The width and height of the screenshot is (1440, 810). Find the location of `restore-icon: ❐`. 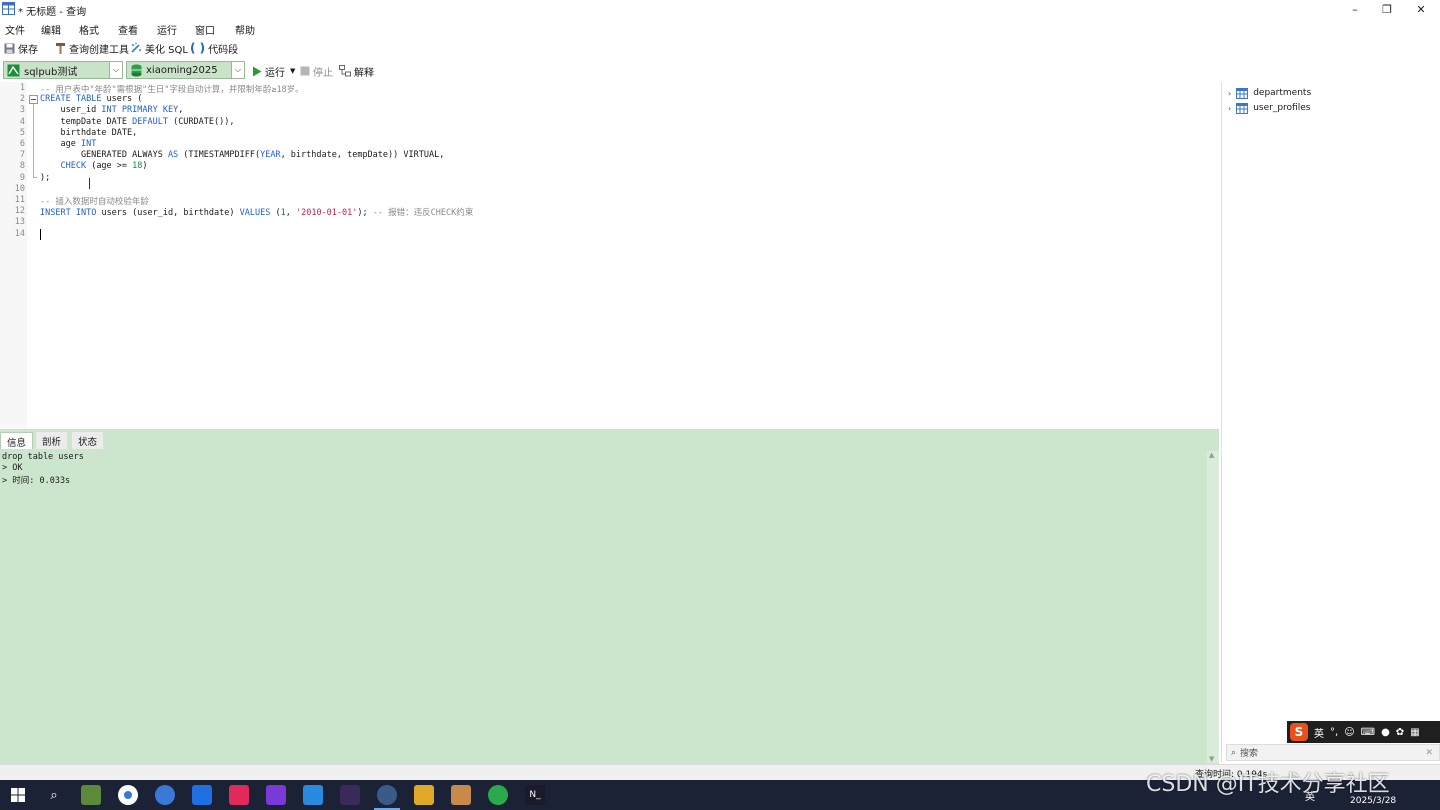

restore-icon: ❐ is located at coordinates (1387, 9).